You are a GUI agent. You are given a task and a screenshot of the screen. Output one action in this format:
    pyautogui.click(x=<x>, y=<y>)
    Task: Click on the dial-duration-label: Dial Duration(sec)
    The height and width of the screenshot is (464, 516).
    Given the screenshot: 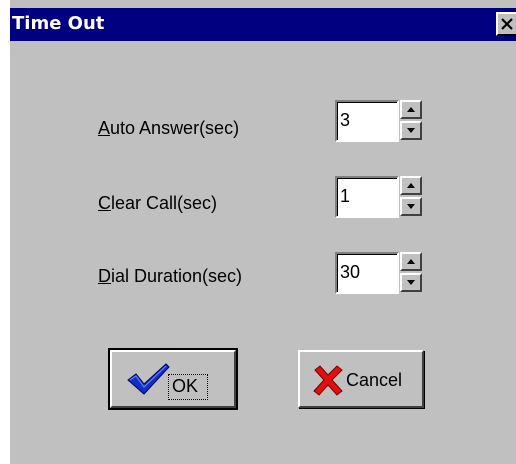 What is the action you would take?
    pyautogui.click(x=170, y=276)
    